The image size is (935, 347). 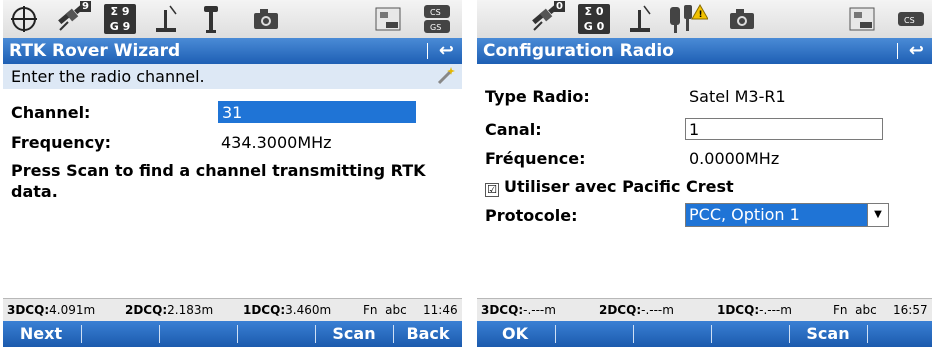 I want to click on 1dcq-value: -.---m, so click(x=775, y=310).